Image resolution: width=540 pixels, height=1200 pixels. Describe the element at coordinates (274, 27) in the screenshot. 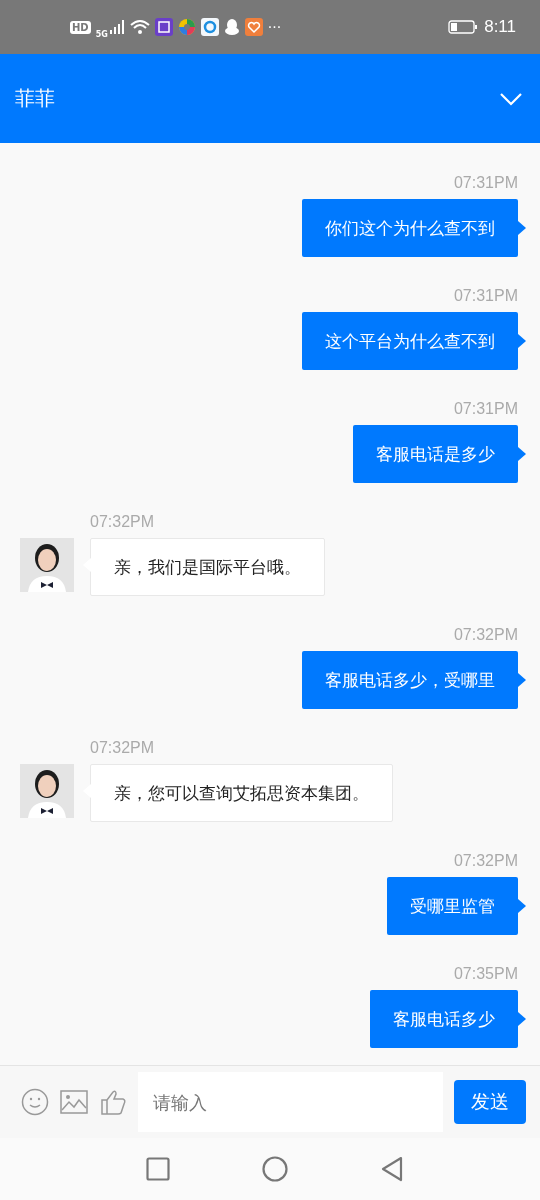

I see `more-indicator: ···` at that location.